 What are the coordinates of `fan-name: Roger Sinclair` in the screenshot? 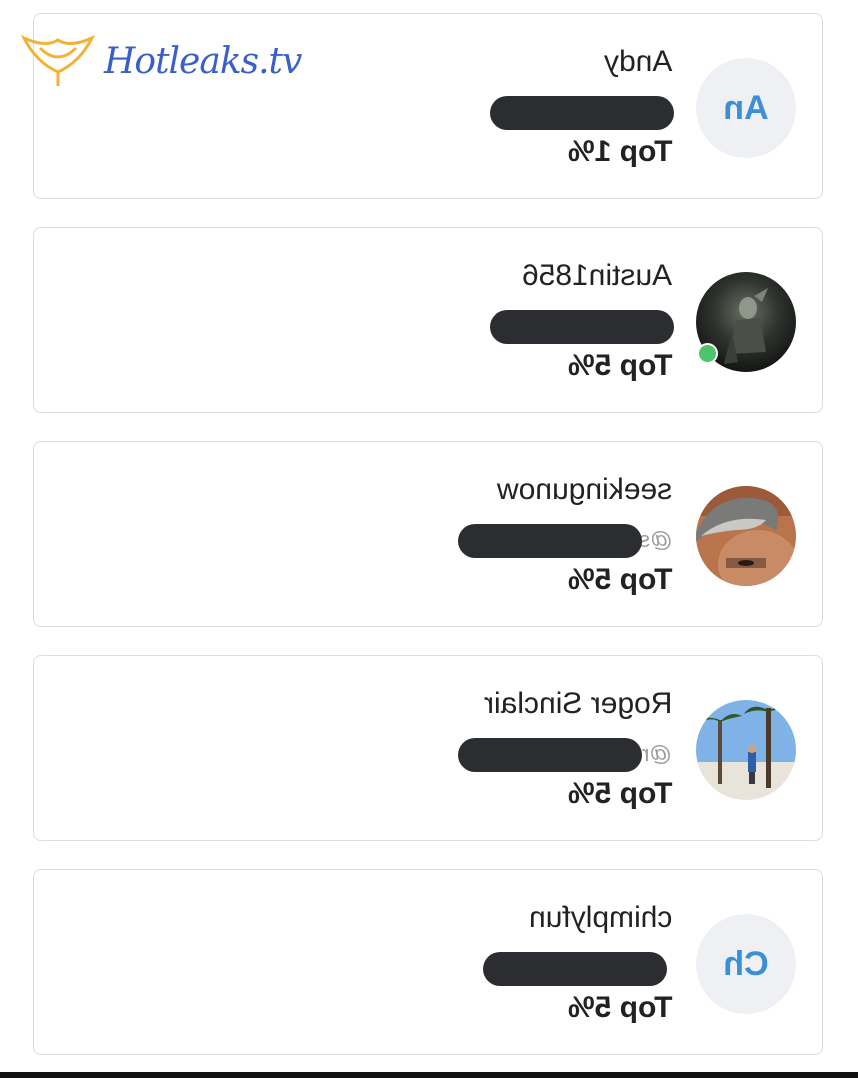 It's located at (577, 703).